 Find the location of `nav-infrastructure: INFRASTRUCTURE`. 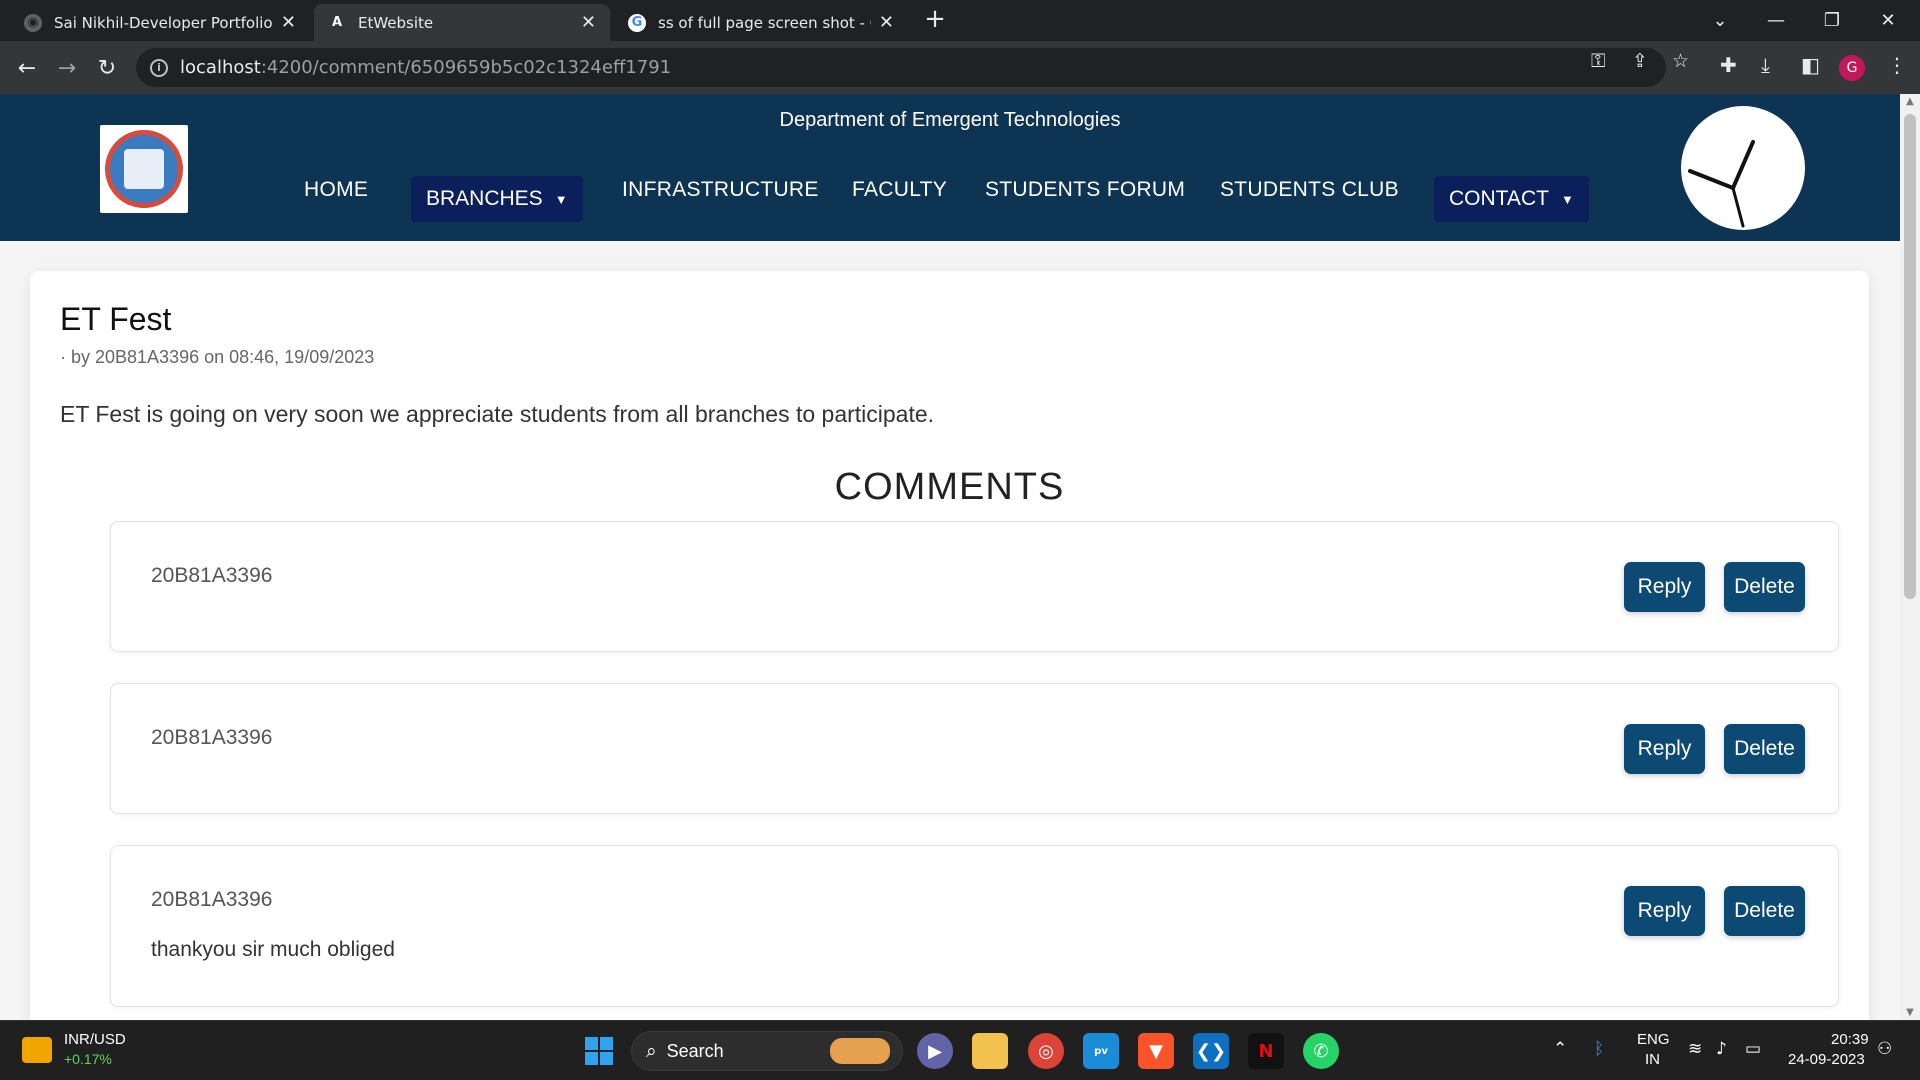

nav-infrastructure: INFRASTRUCTURE is located at coordinates (720, 190).